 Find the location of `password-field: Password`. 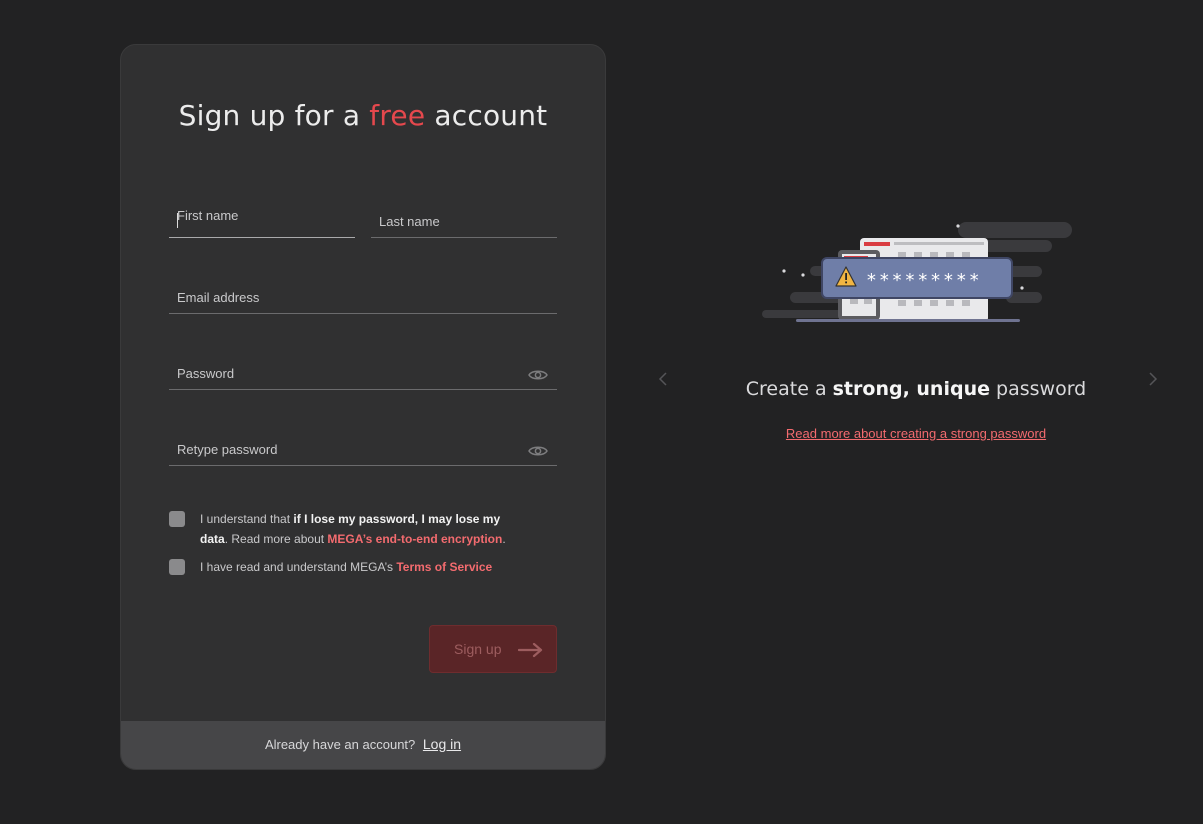

password-field: Password is located at coordinates (363, 369).